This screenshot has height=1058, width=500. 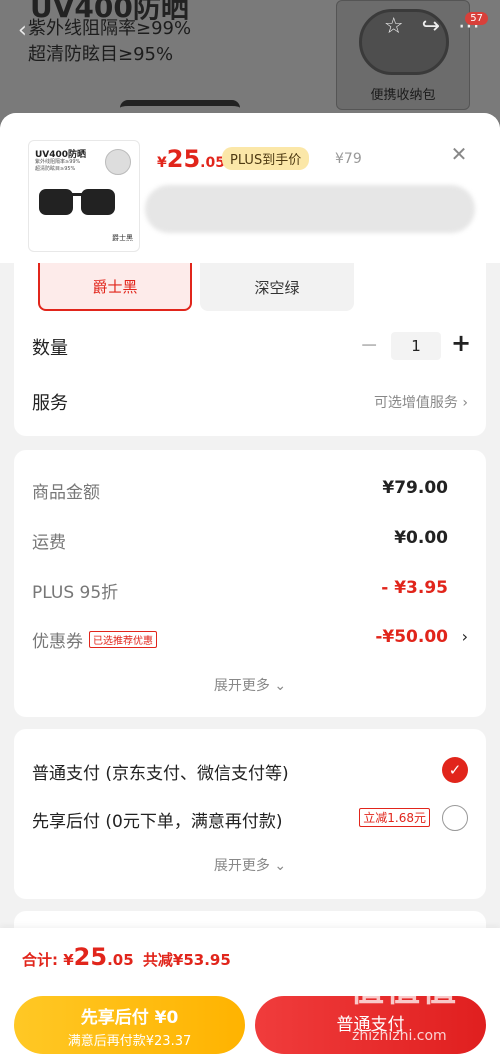 I want to click on coupon-label: 优惠券, so click(x=57, y=642).